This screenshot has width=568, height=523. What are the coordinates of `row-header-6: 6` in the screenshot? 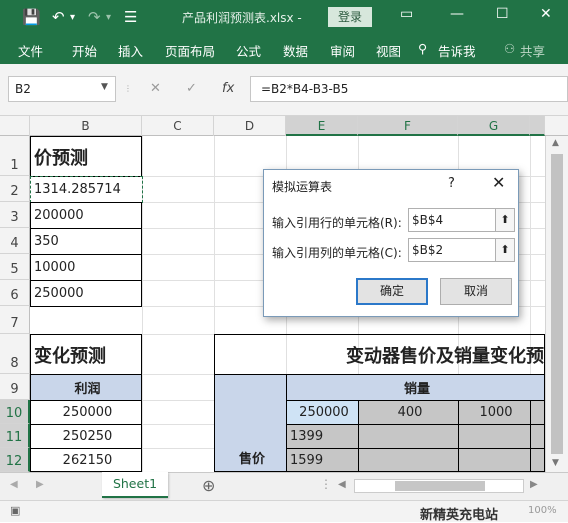 It's located at (15, 293).